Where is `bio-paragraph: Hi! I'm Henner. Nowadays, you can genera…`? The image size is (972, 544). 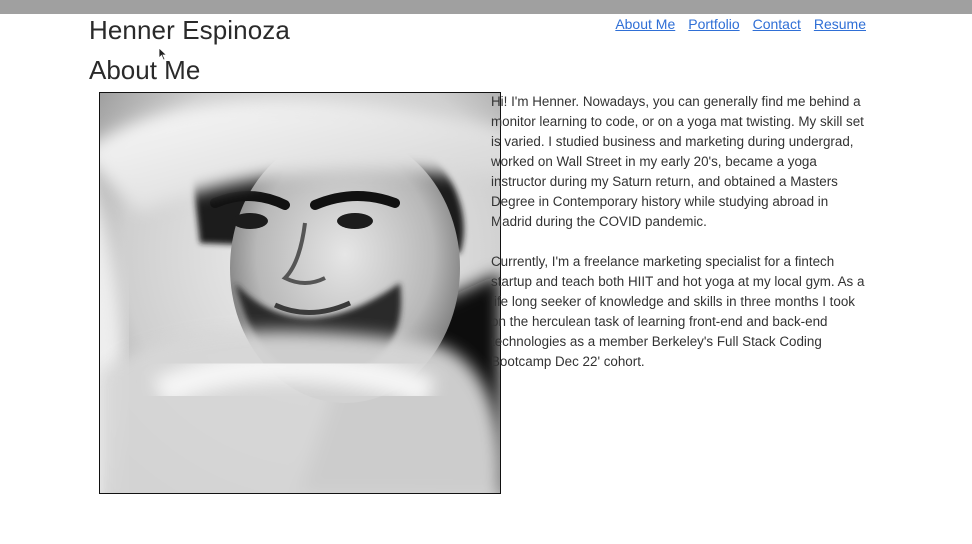
bio-paragraph: Hi! I'm Henner. Nowadays, you can genera… is located at coordinates (677, 161).